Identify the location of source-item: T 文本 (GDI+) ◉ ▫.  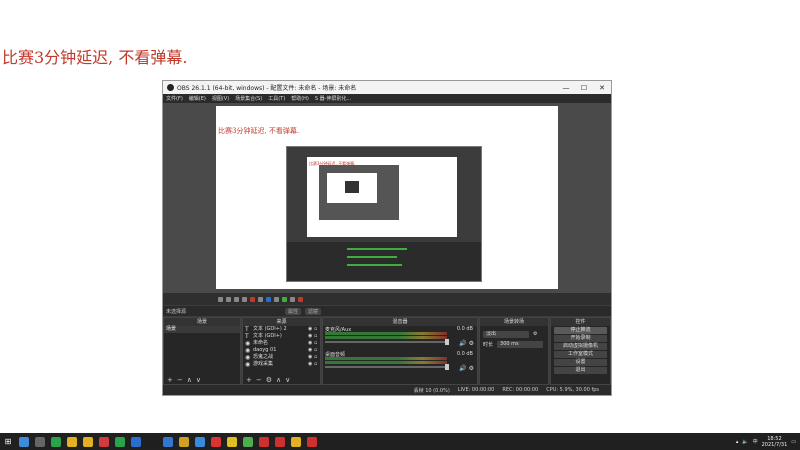
(281, 336).